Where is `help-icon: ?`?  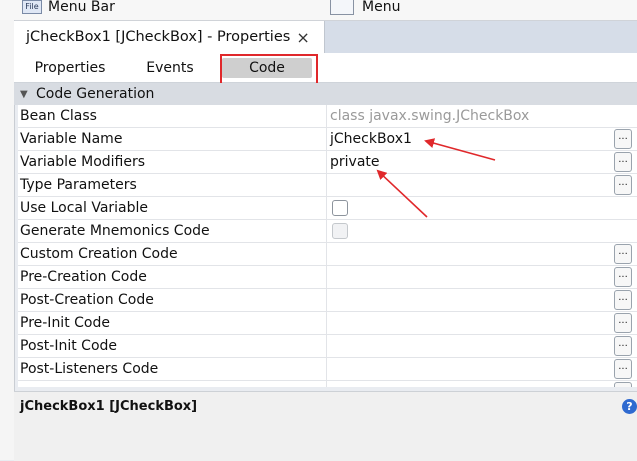 help-icon: ? is located at coordinates (629, 406).